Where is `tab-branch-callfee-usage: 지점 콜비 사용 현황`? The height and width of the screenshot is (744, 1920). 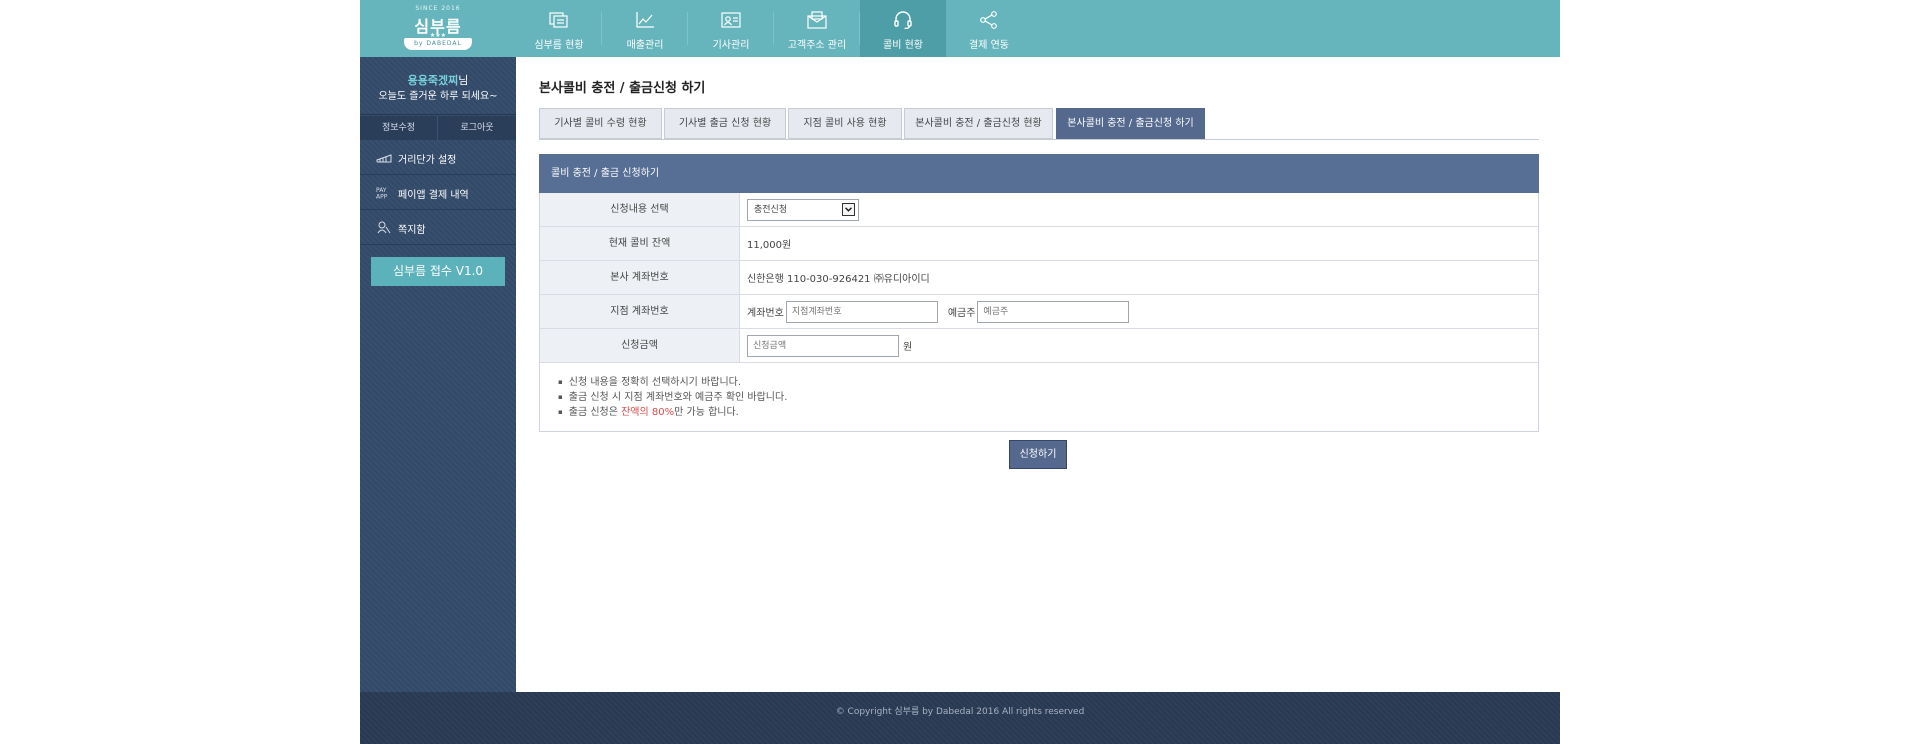 tab-branch-callfee-usage: 지점 콜비 사용 현황 is located at coordinates (845, 123).